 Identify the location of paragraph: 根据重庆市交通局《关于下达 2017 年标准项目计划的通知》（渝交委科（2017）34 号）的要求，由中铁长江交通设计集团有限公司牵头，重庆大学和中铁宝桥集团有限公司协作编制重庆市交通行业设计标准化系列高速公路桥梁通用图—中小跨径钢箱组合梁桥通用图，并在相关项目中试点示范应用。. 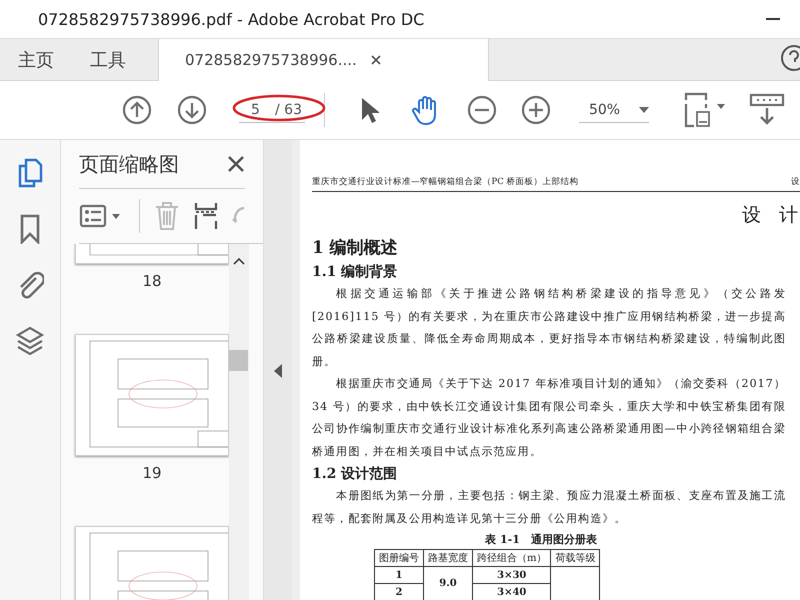
(549, 418).